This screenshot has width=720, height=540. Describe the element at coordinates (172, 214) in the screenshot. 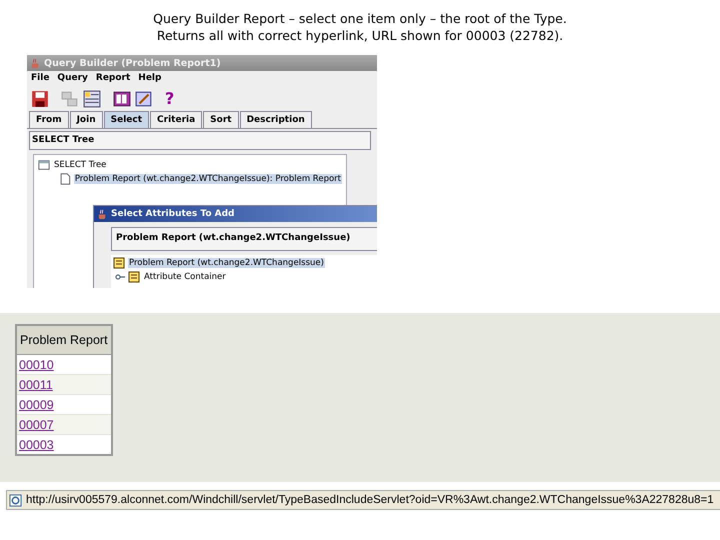

I see `dialog-title: Select Attributes To Add` at that location.